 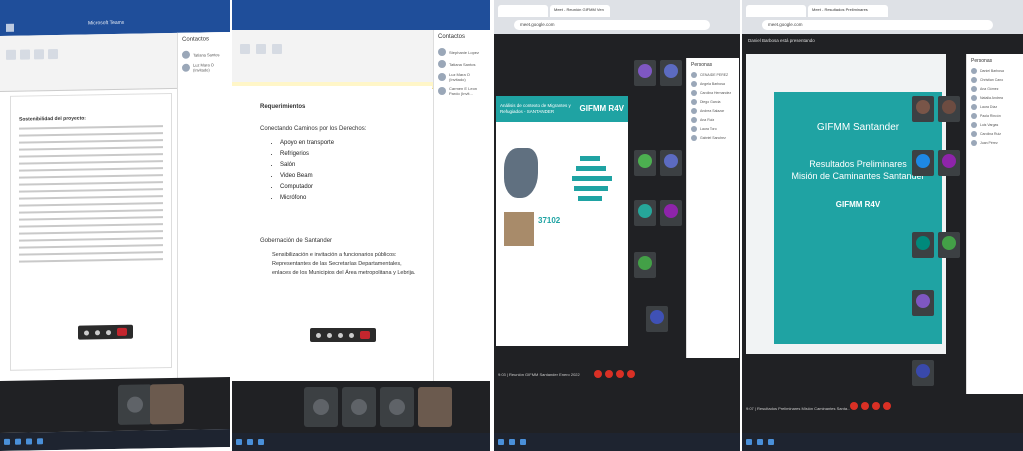 What do you see at coordinates (995, 143) in the screenshot?
I see `person-row: Juan Pérez` at bounding box center [995, 143].